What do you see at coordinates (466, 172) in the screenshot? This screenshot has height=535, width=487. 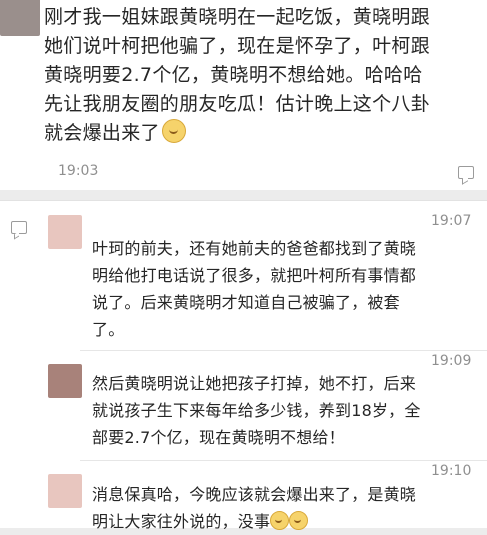 I see `comment-icon` at bounding box center [466, 172].